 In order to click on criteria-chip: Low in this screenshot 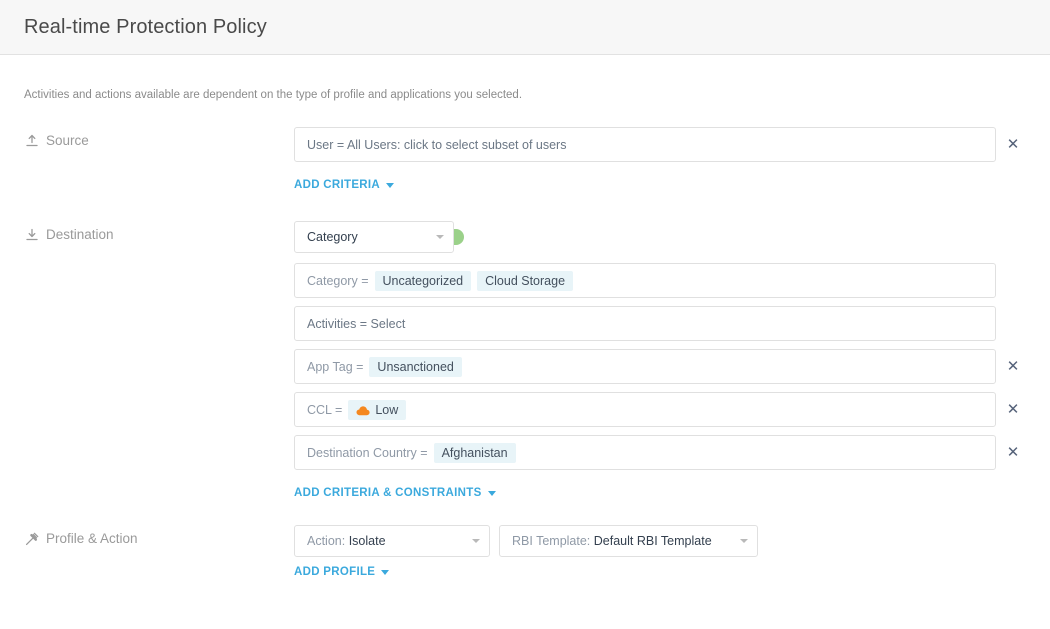, I will do `click(377, 409)`.